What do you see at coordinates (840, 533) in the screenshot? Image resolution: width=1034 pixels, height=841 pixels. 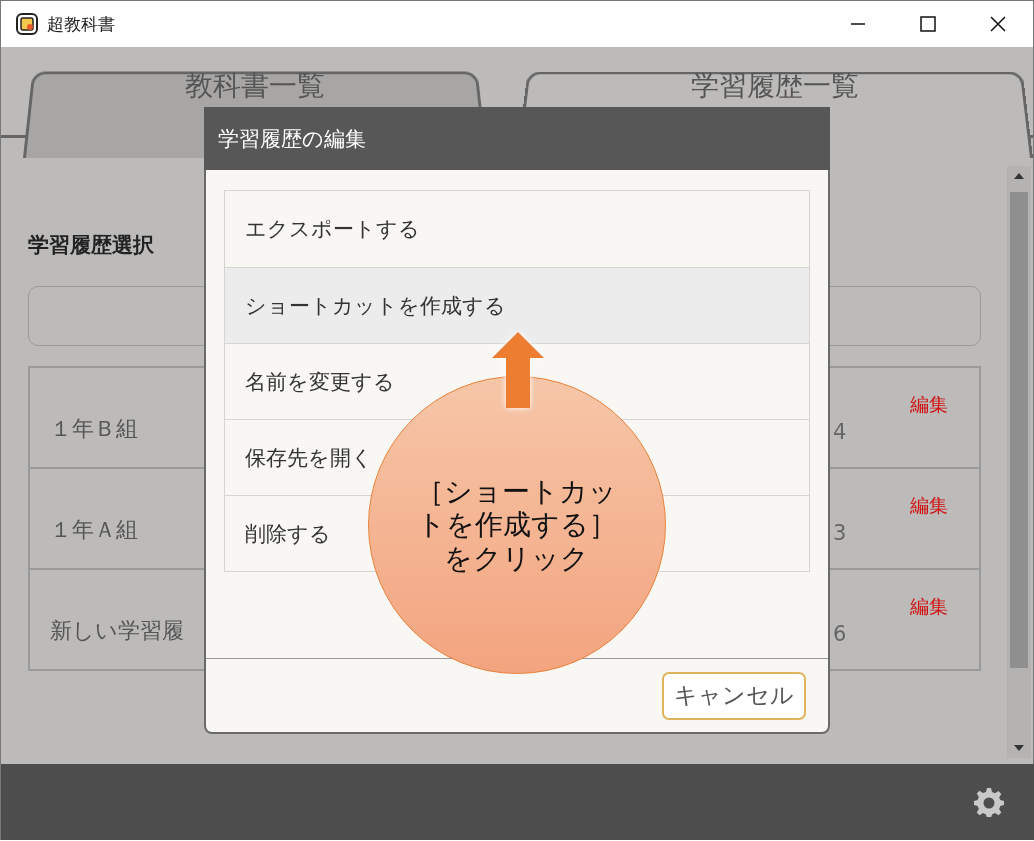 I see `table-cell: 3` at bounding box center [840, 533].